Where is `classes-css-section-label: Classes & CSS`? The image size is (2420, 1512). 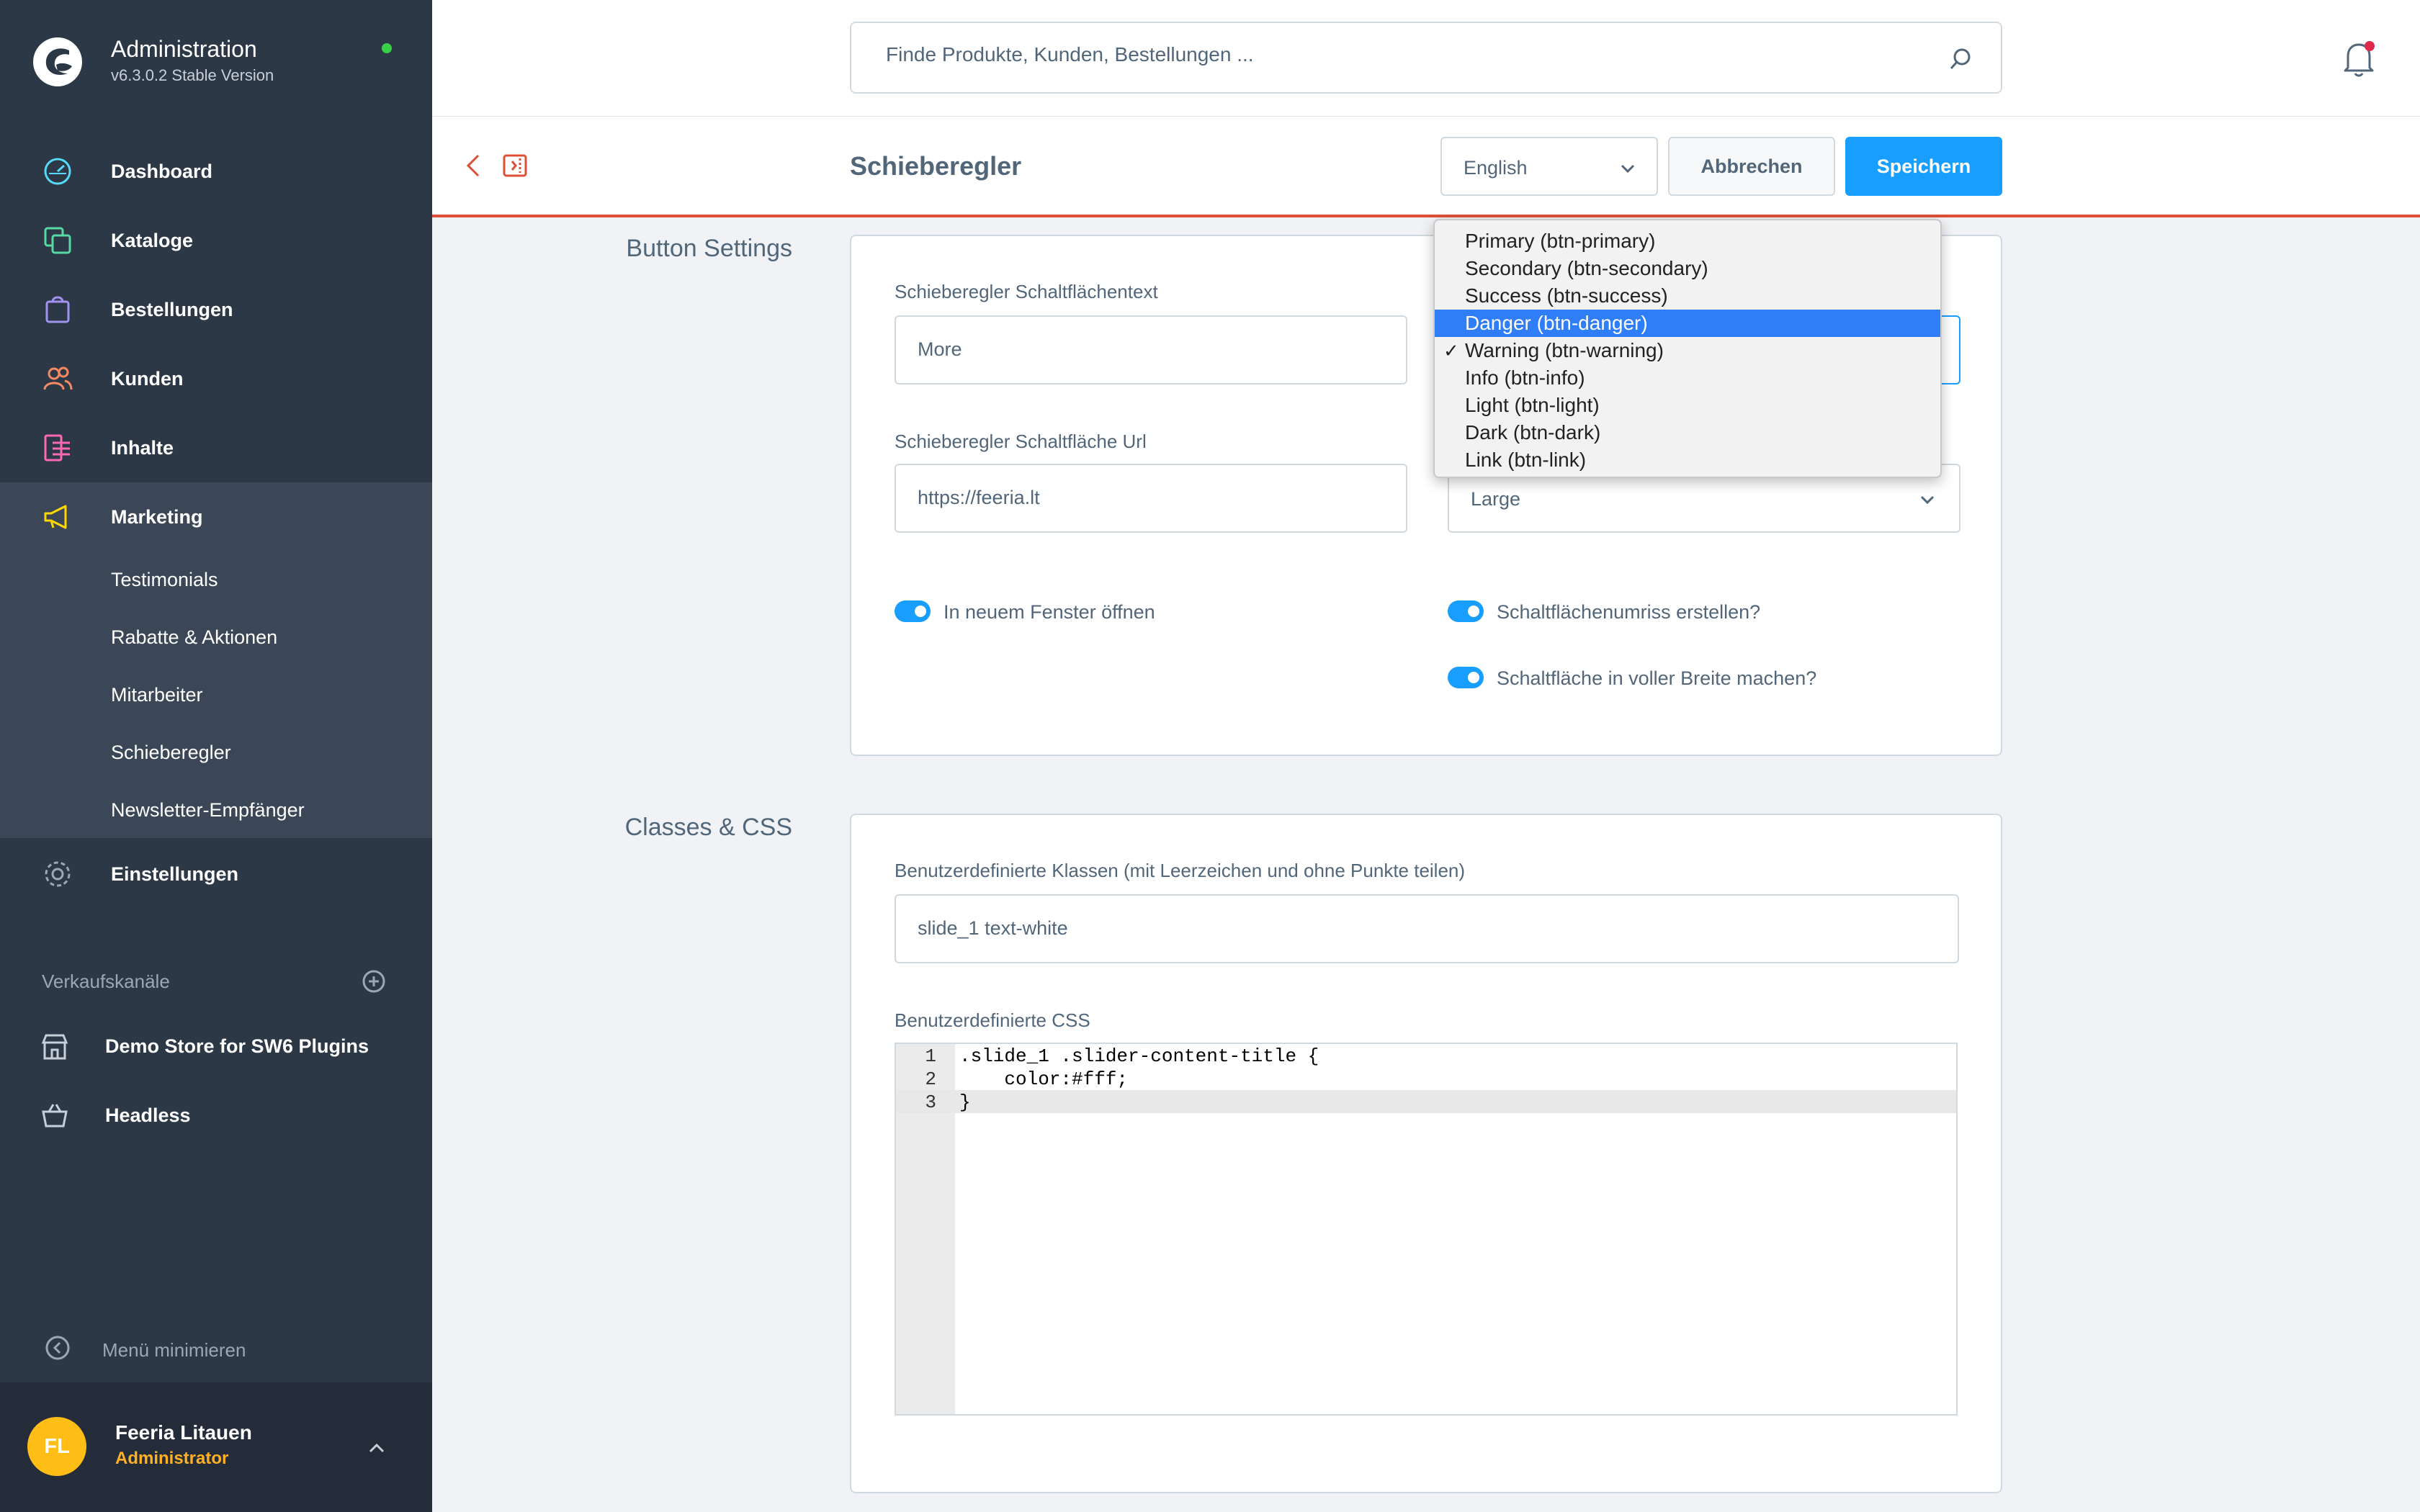
classes-css-section-label: Classes & CSS is located at coordinates (708, 827).